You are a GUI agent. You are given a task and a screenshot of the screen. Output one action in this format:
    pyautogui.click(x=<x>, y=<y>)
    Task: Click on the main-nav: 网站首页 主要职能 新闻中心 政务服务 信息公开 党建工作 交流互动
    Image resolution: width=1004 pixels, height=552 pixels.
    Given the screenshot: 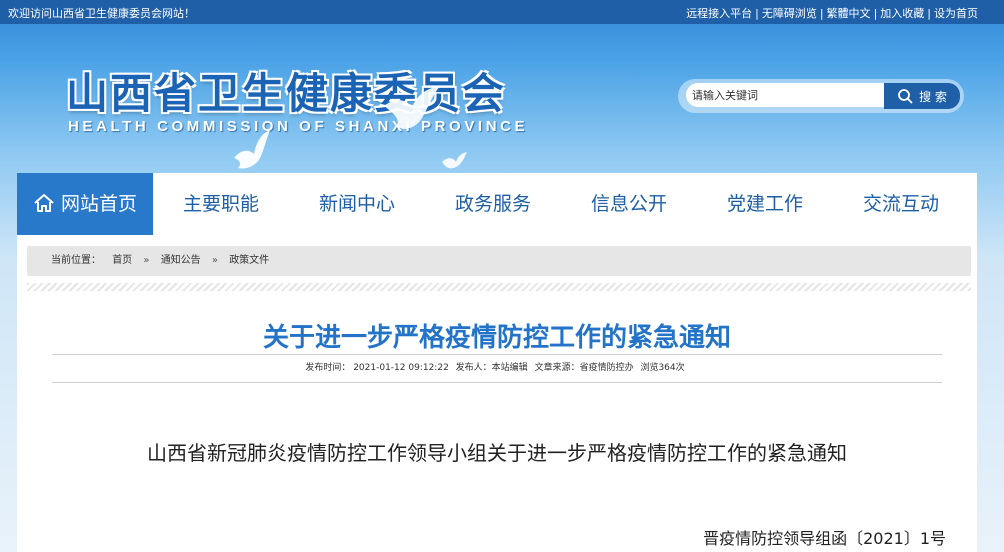 What is the action you would take?
    pyautogui.click(x=497, y=204)
    